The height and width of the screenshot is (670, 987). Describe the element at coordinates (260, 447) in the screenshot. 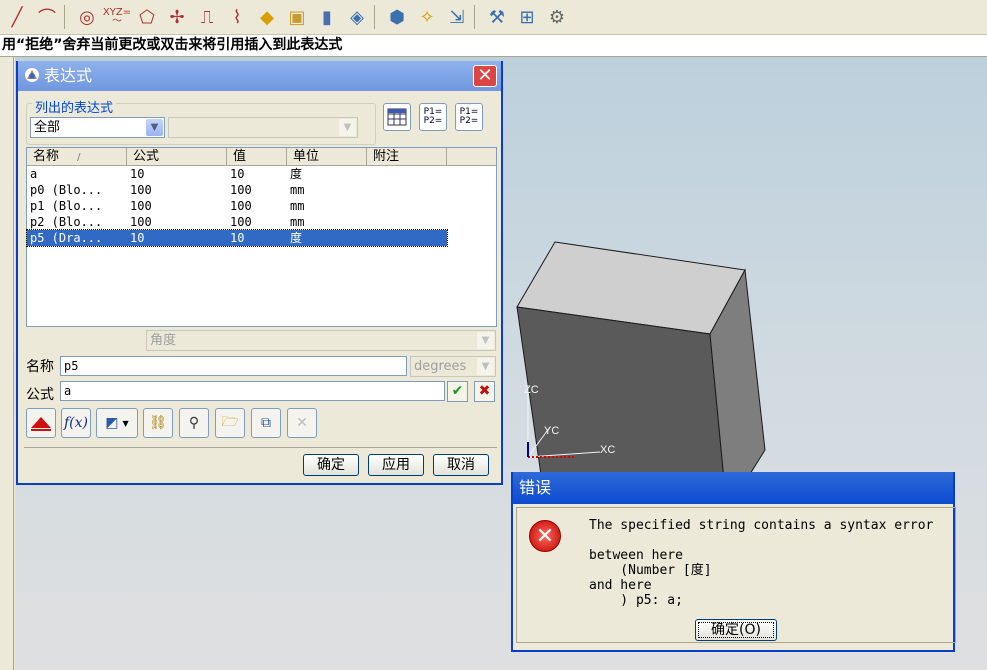

I see `button-divider` at that location.